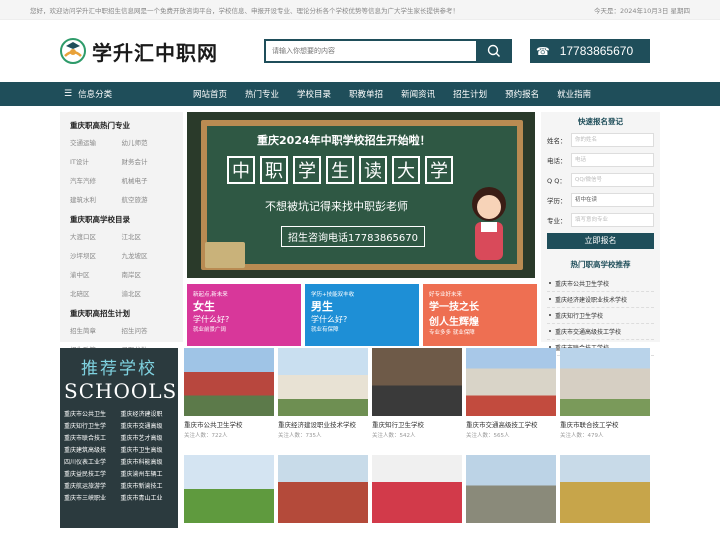  Describe the element at coordinates (148, 413) in the screenshot. I see `school-link: 重庆经济建设职` at that location.